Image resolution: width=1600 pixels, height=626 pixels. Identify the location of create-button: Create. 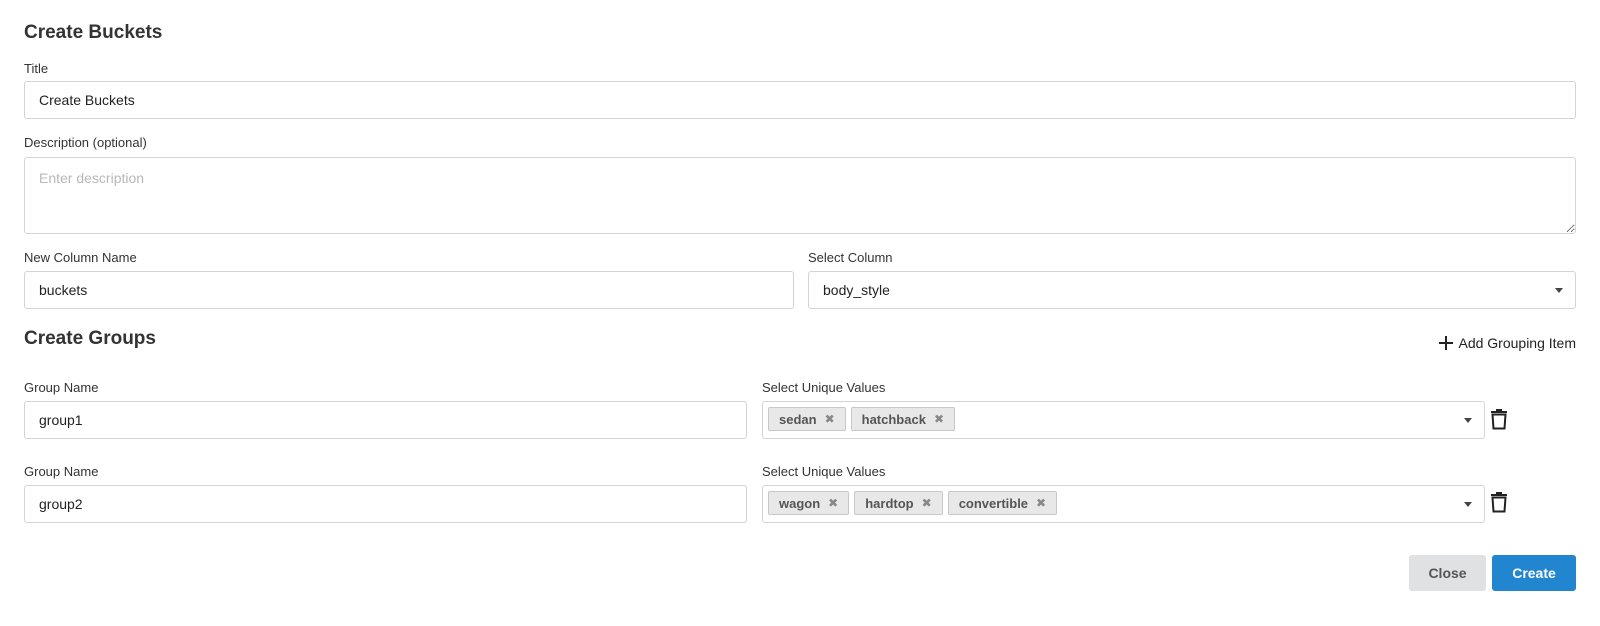
(1534, 573).